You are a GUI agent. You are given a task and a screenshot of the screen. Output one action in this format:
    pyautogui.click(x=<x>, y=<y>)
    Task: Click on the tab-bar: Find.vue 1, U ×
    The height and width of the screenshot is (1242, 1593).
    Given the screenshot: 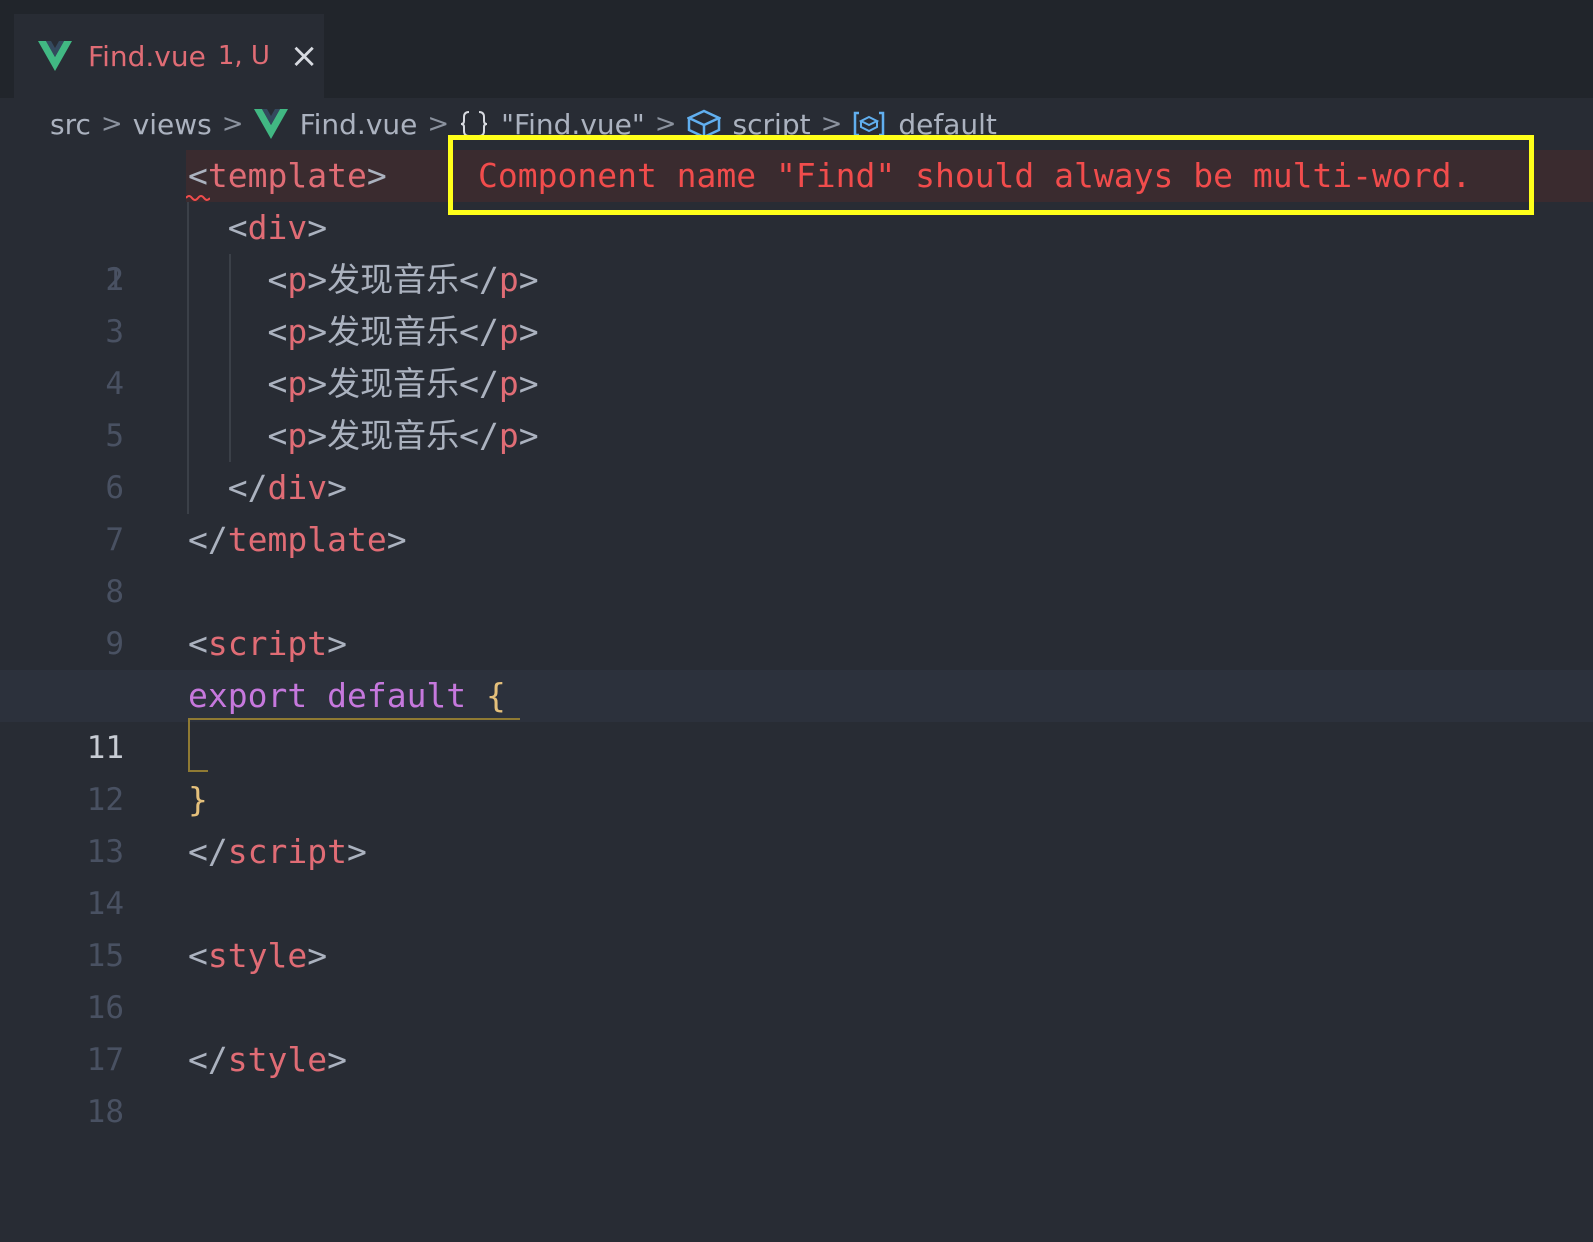 What is the action you would take?
    pyautogui.click(x=796, y=49)
    